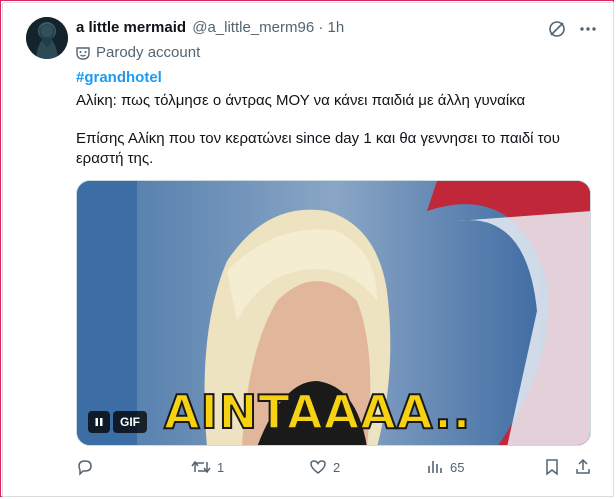 The height and width of the screenshot is (499, 616). What do you see at coordinates (221, 467) in the screenshot?
I see `repost-count: 1` at bounding box center [221, 467].